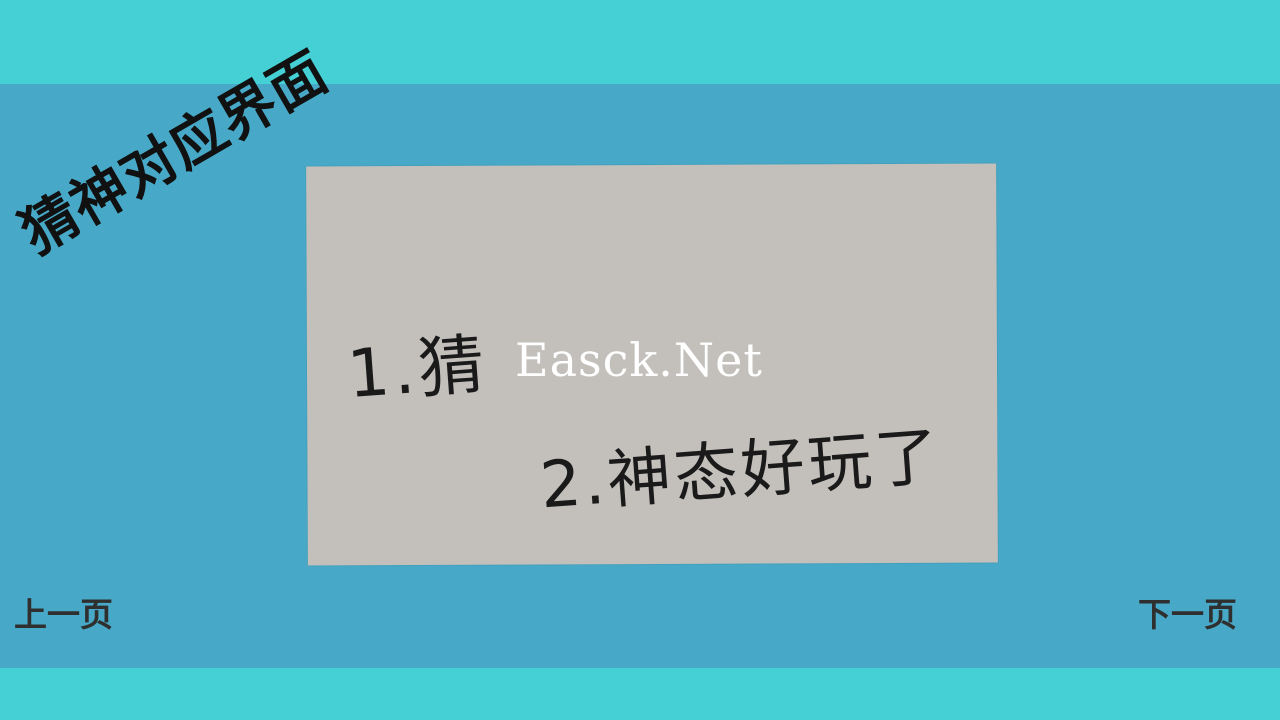  Describe the element at coordinates (1187, 612) in the screenshot. I see `next-page-button: 下一页` at that location.